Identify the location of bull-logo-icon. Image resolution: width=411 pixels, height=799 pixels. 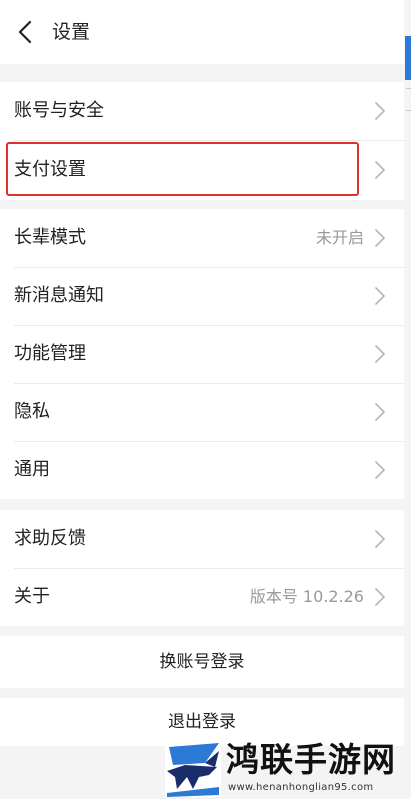
(193, 769).